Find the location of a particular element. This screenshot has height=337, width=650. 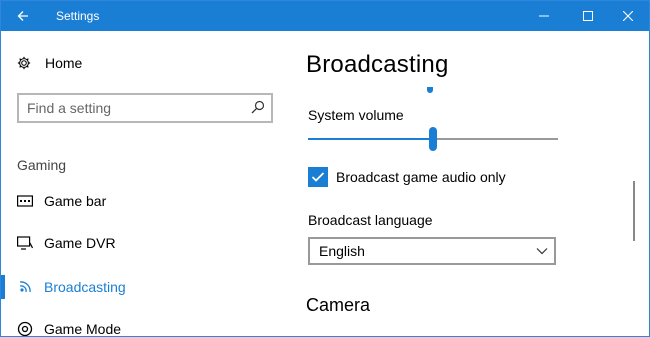

checkmark-icon is located at coordinates (318, 177).